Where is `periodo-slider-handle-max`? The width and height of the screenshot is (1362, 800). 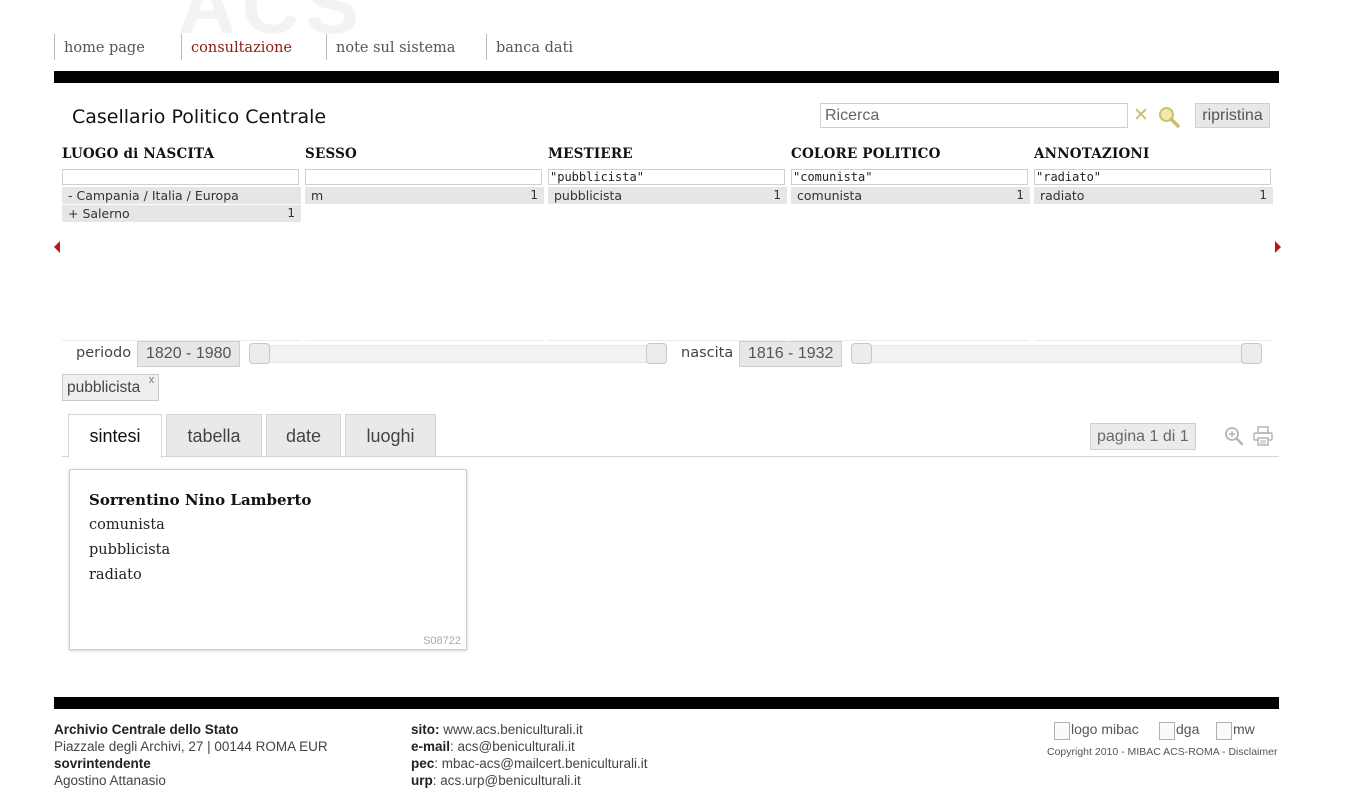 periodo-slider-handle-max is located at coordinates (656, 353).